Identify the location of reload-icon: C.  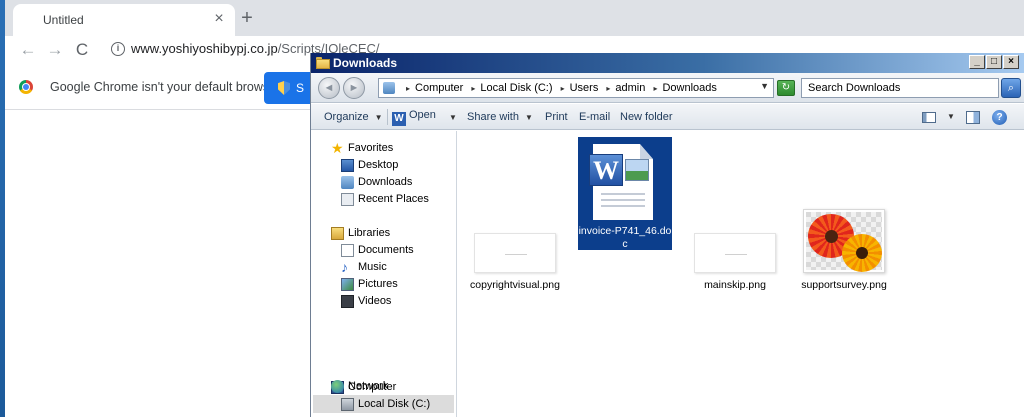
(82, 50).